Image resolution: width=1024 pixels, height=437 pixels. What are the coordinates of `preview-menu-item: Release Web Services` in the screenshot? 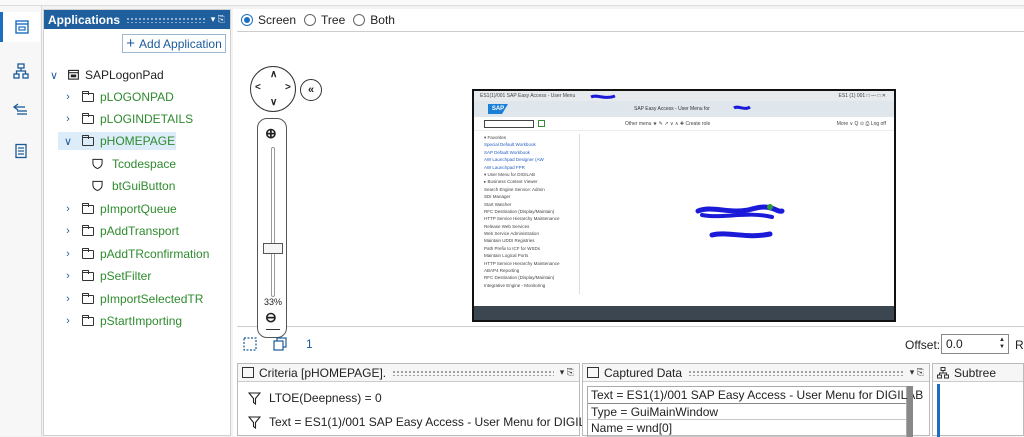 It's located at (507, 226).